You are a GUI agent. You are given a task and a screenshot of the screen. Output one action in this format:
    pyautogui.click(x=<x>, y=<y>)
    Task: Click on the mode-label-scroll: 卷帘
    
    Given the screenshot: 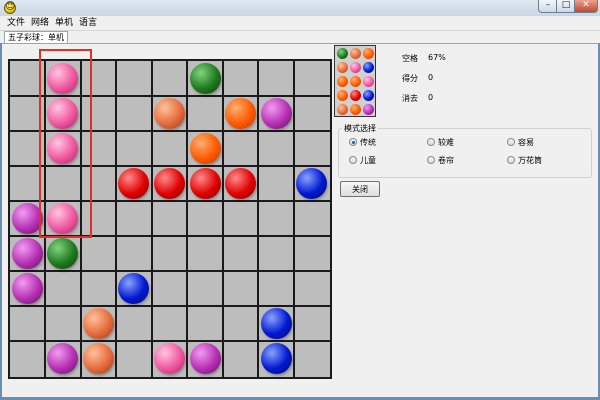 What is the action you would take?
    pyautogui.click(x=446, y=160)
    